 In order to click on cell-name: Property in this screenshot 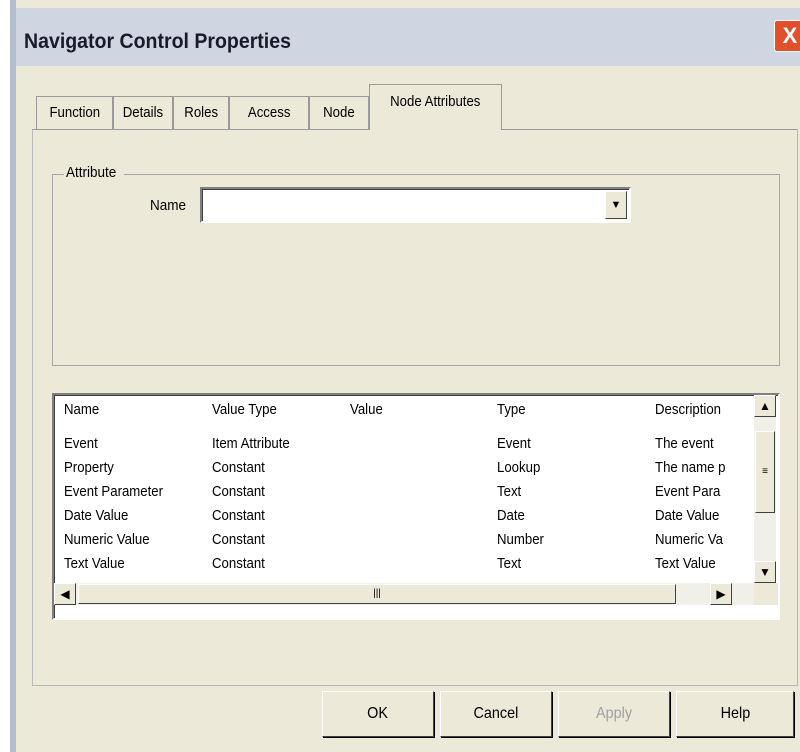, I will do `click(89, 467)`.